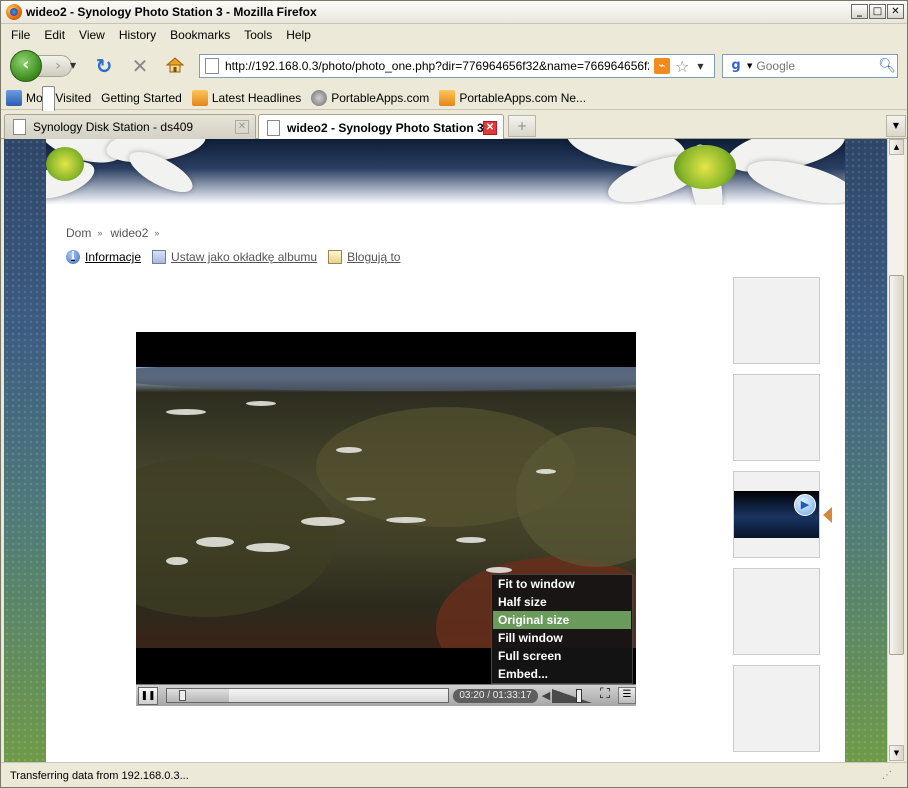  What do you see at coordinates (73, 65) in the screenshot?
I see `history-dropdown-icon: ▼` at bounding box center [73, 65].